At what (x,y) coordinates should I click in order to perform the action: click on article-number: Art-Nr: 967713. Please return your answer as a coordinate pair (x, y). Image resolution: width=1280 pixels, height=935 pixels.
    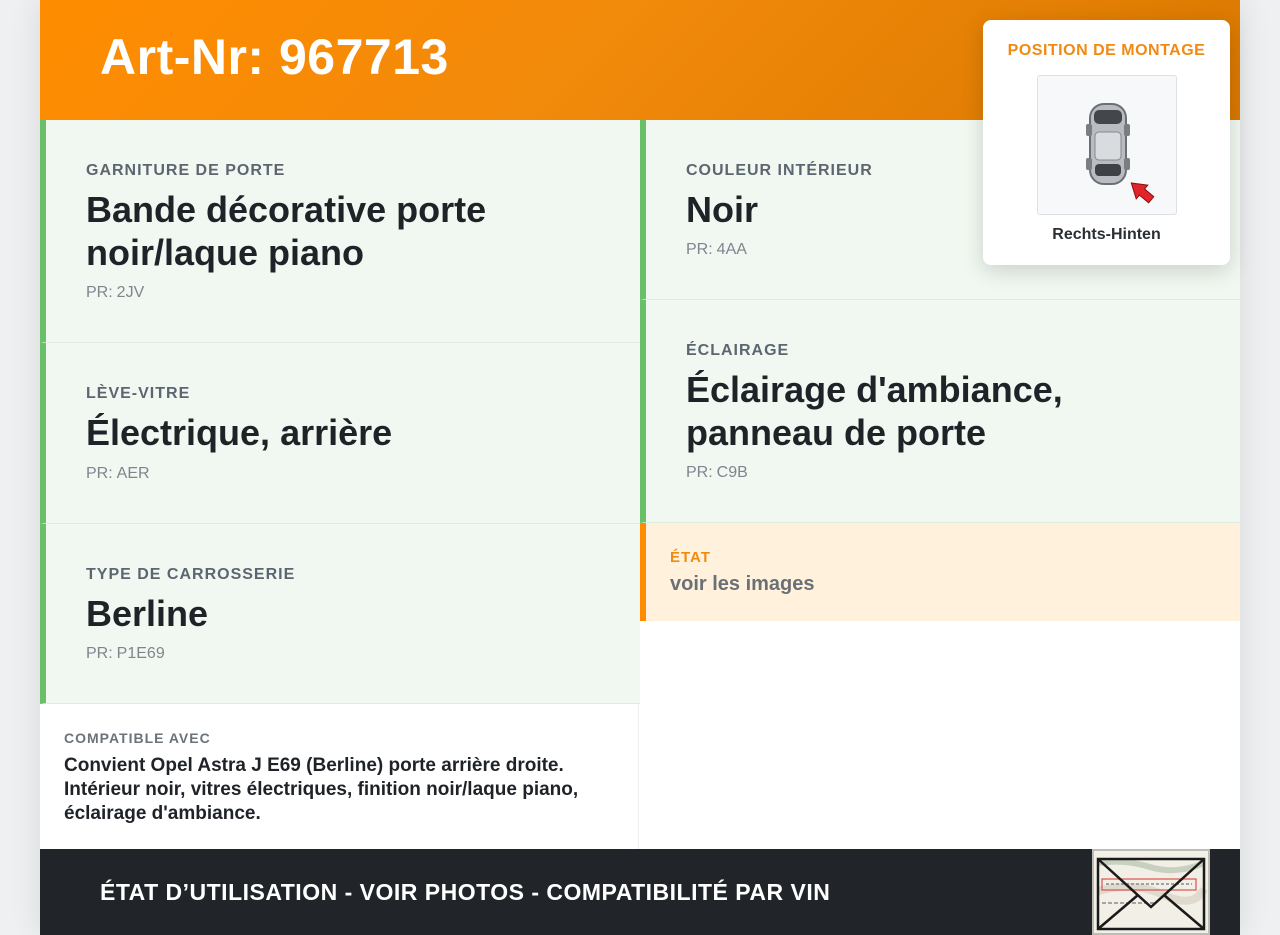
    Looking at the image, I should click on (274, 57).